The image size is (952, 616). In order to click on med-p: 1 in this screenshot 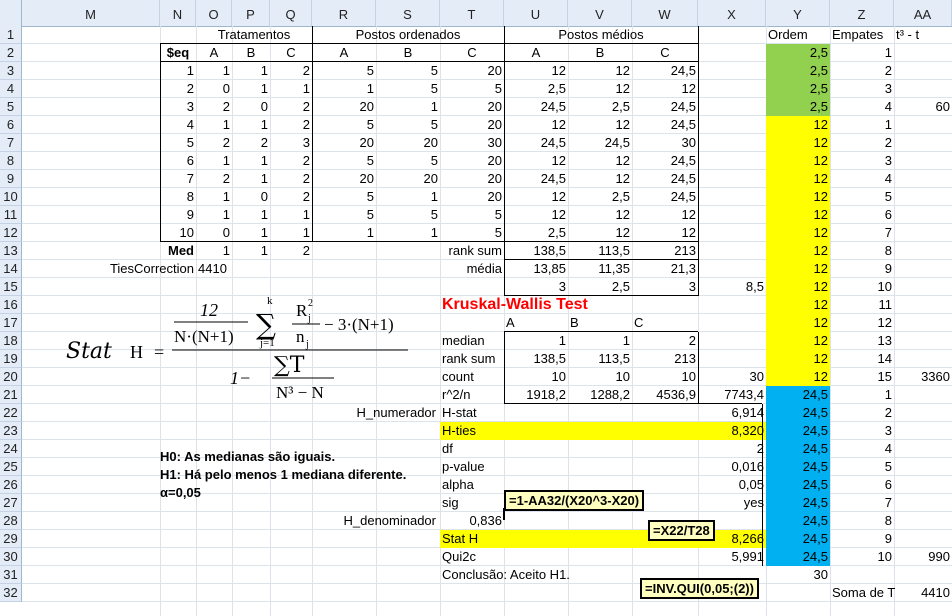, I will do `click(251, 251)`.